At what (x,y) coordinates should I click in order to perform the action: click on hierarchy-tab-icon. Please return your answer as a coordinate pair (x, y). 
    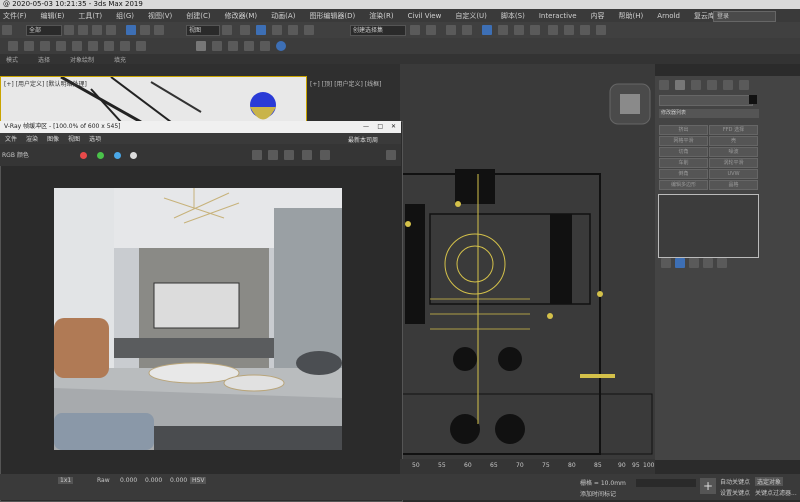
    Looking at the image, I should click on (696, 85).